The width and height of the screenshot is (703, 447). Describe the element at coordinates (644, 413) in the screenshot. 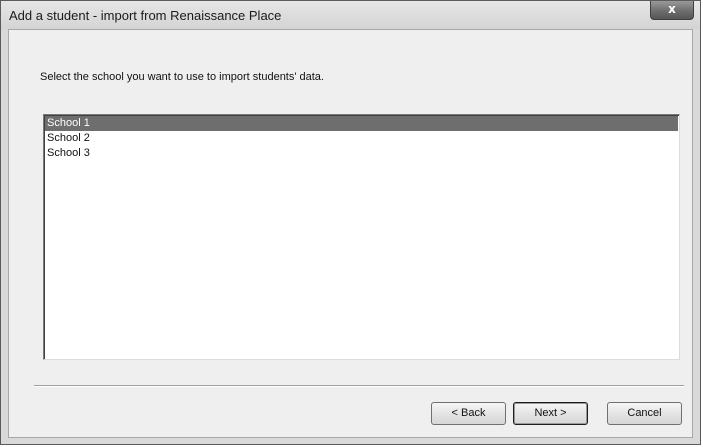

I see `cancel-button: Cancel` at that location.